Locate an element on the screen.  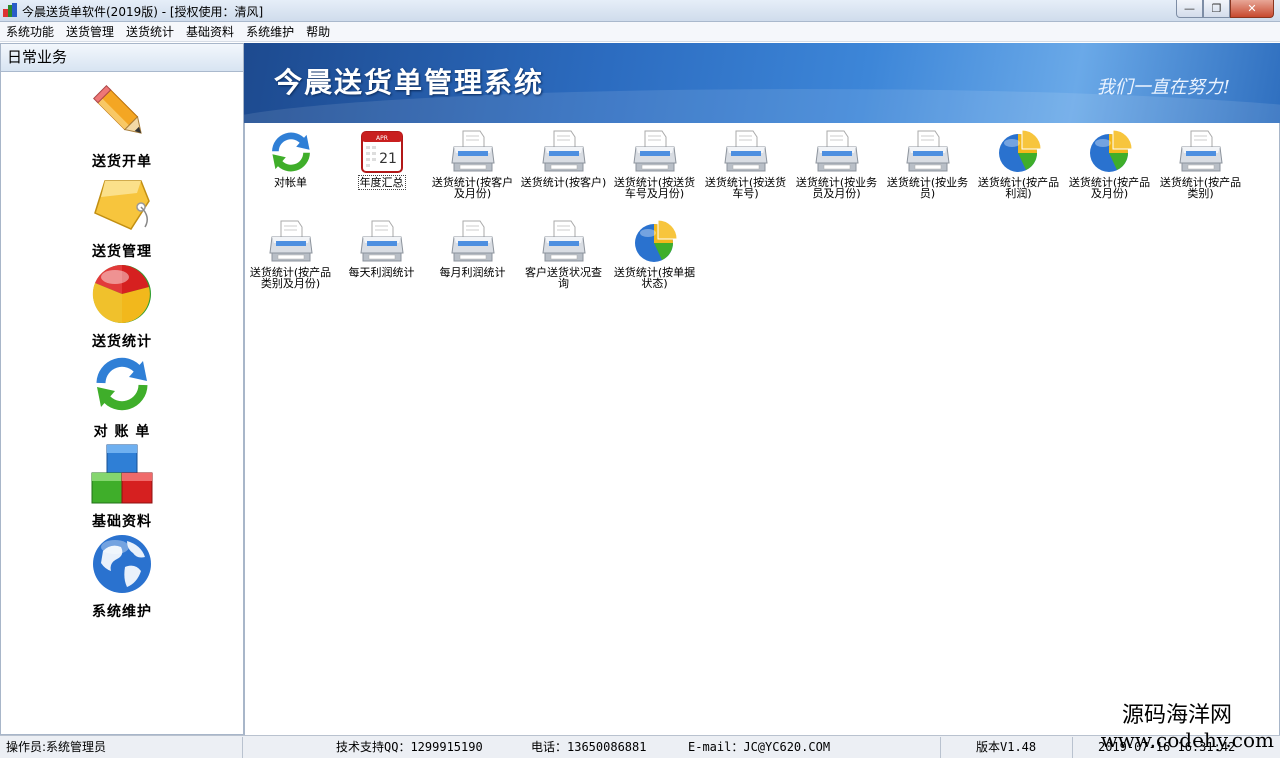
tile-label: 每月利润统计 is located at coordinates (472, 272).